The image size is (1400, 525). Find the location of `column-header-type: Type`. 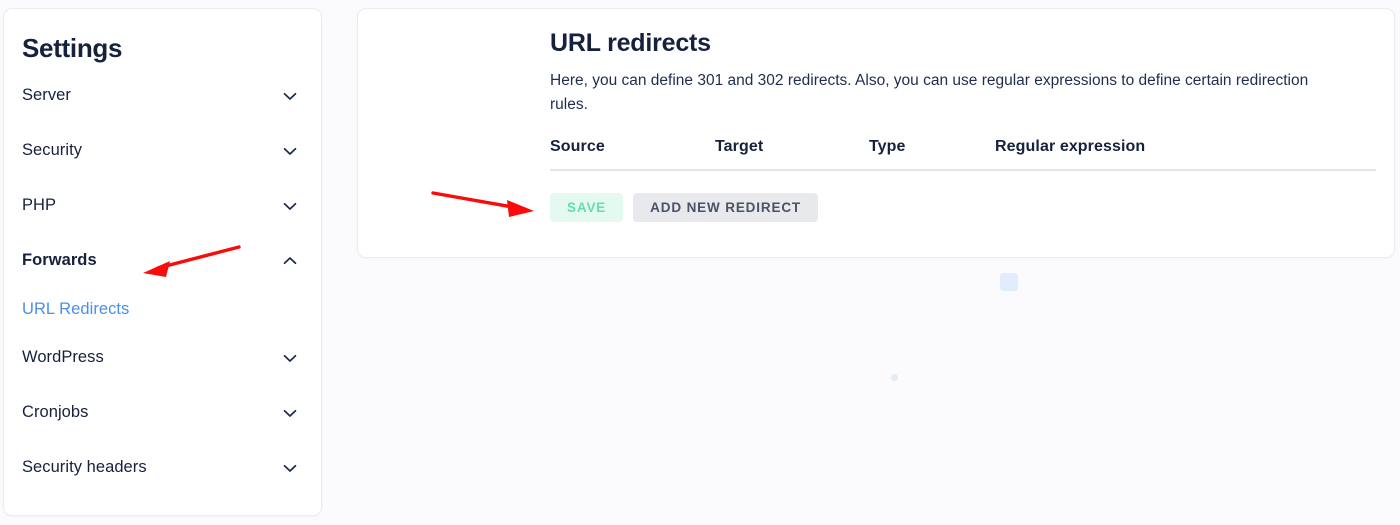

column-header-type: Type is located at coordinates (887, 146).